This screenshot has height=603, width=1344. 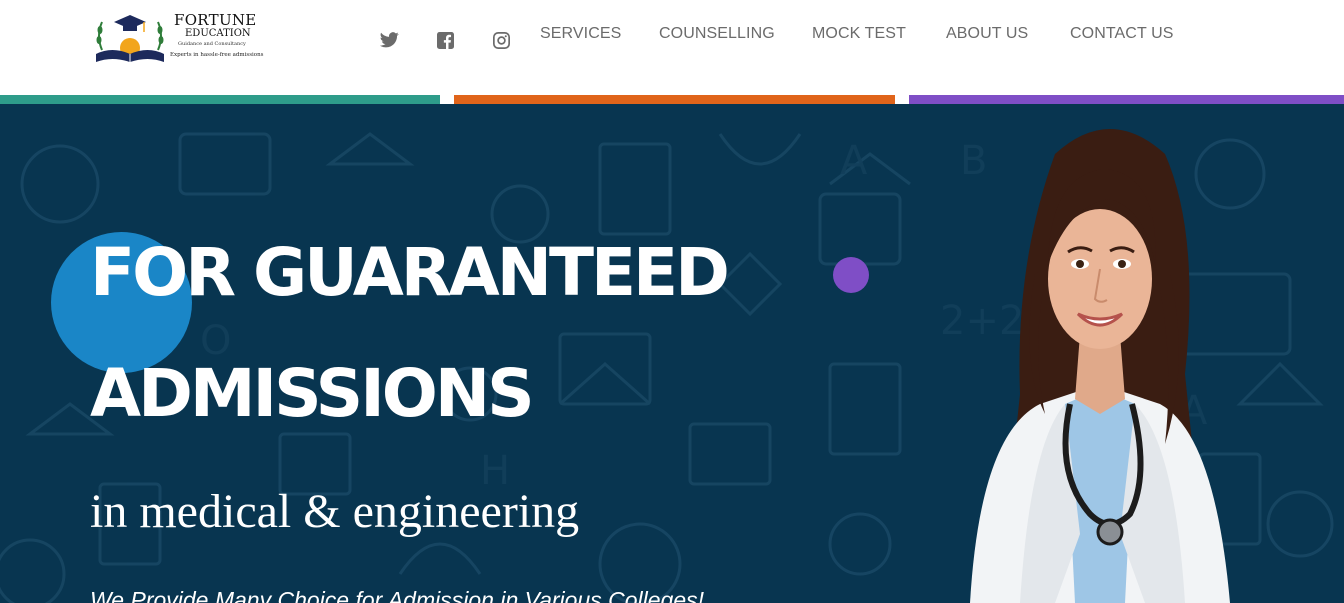 I want to click on facebook-link, so click(x=445, y=40).